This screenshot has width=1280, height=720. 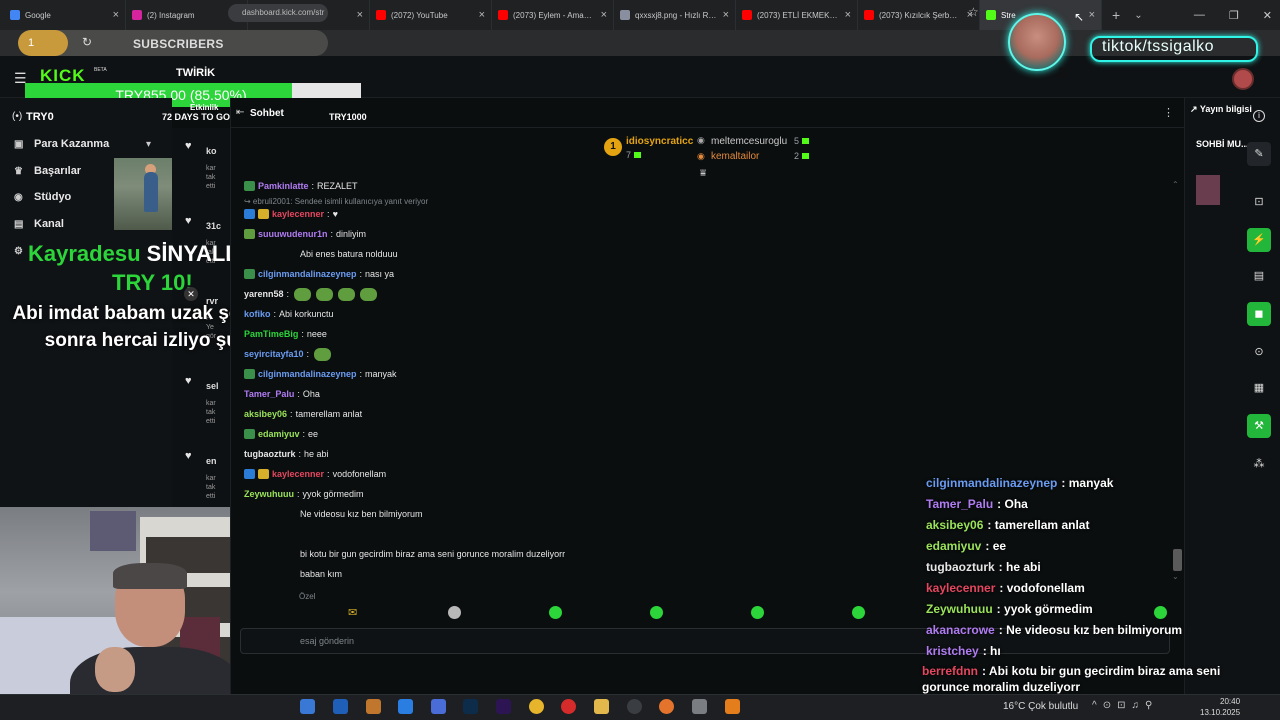 I want to click on weather-widget: 16°C Çok bulutlu, so click(x=1040, y=706).